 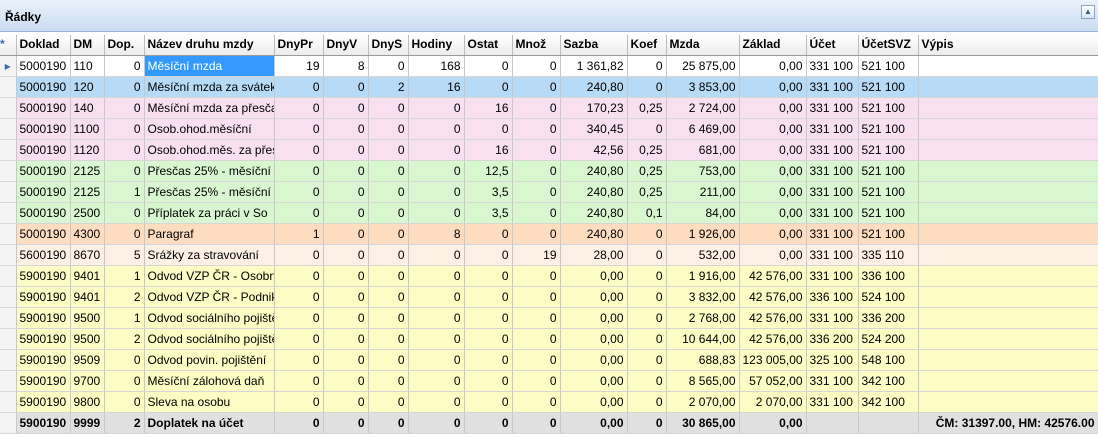 What do you see at coordinates (488, 213) in the screenshot?
I see `cell-ostat: 3,5` at bounding box center [488, 213].